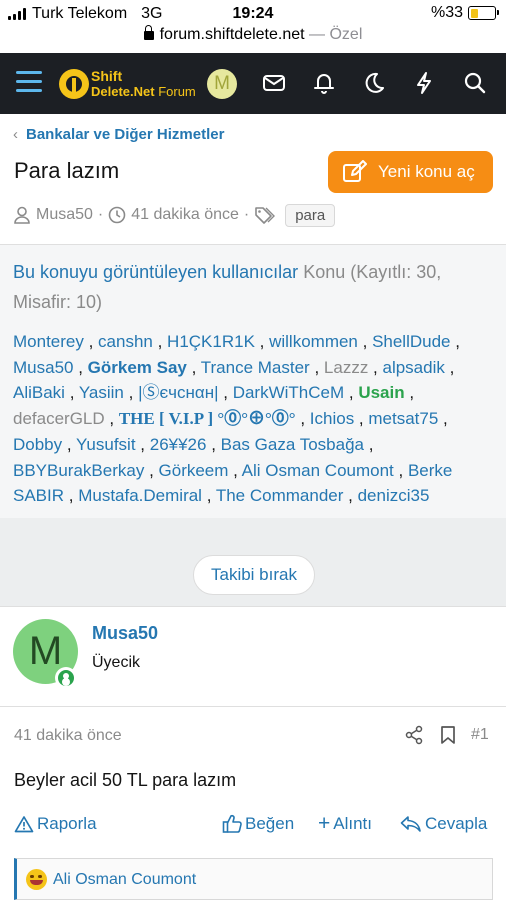 The width and height of the screenshot is (506, 900). Describe the element at coordinates (148, 32) in the screenshot. I see `lock-icon` at that location.